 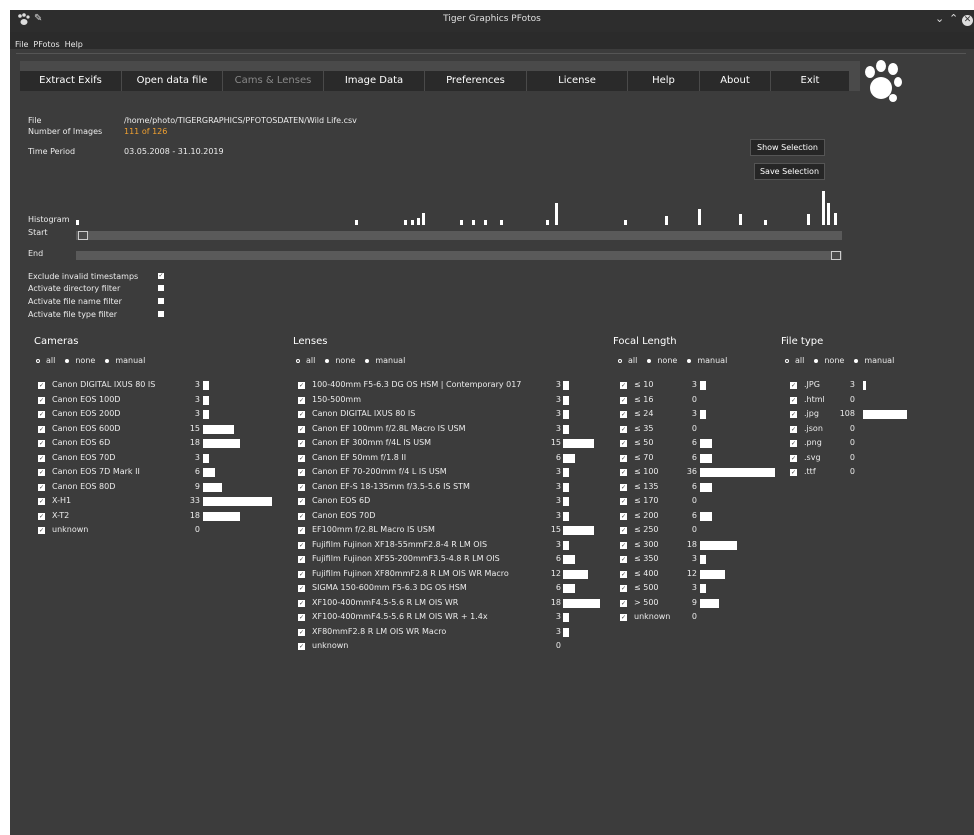 What do you see at coordinates (939, 18) in the screenshot?
I see `minimize-icon: ⌄` at bounding box center [939, 18].